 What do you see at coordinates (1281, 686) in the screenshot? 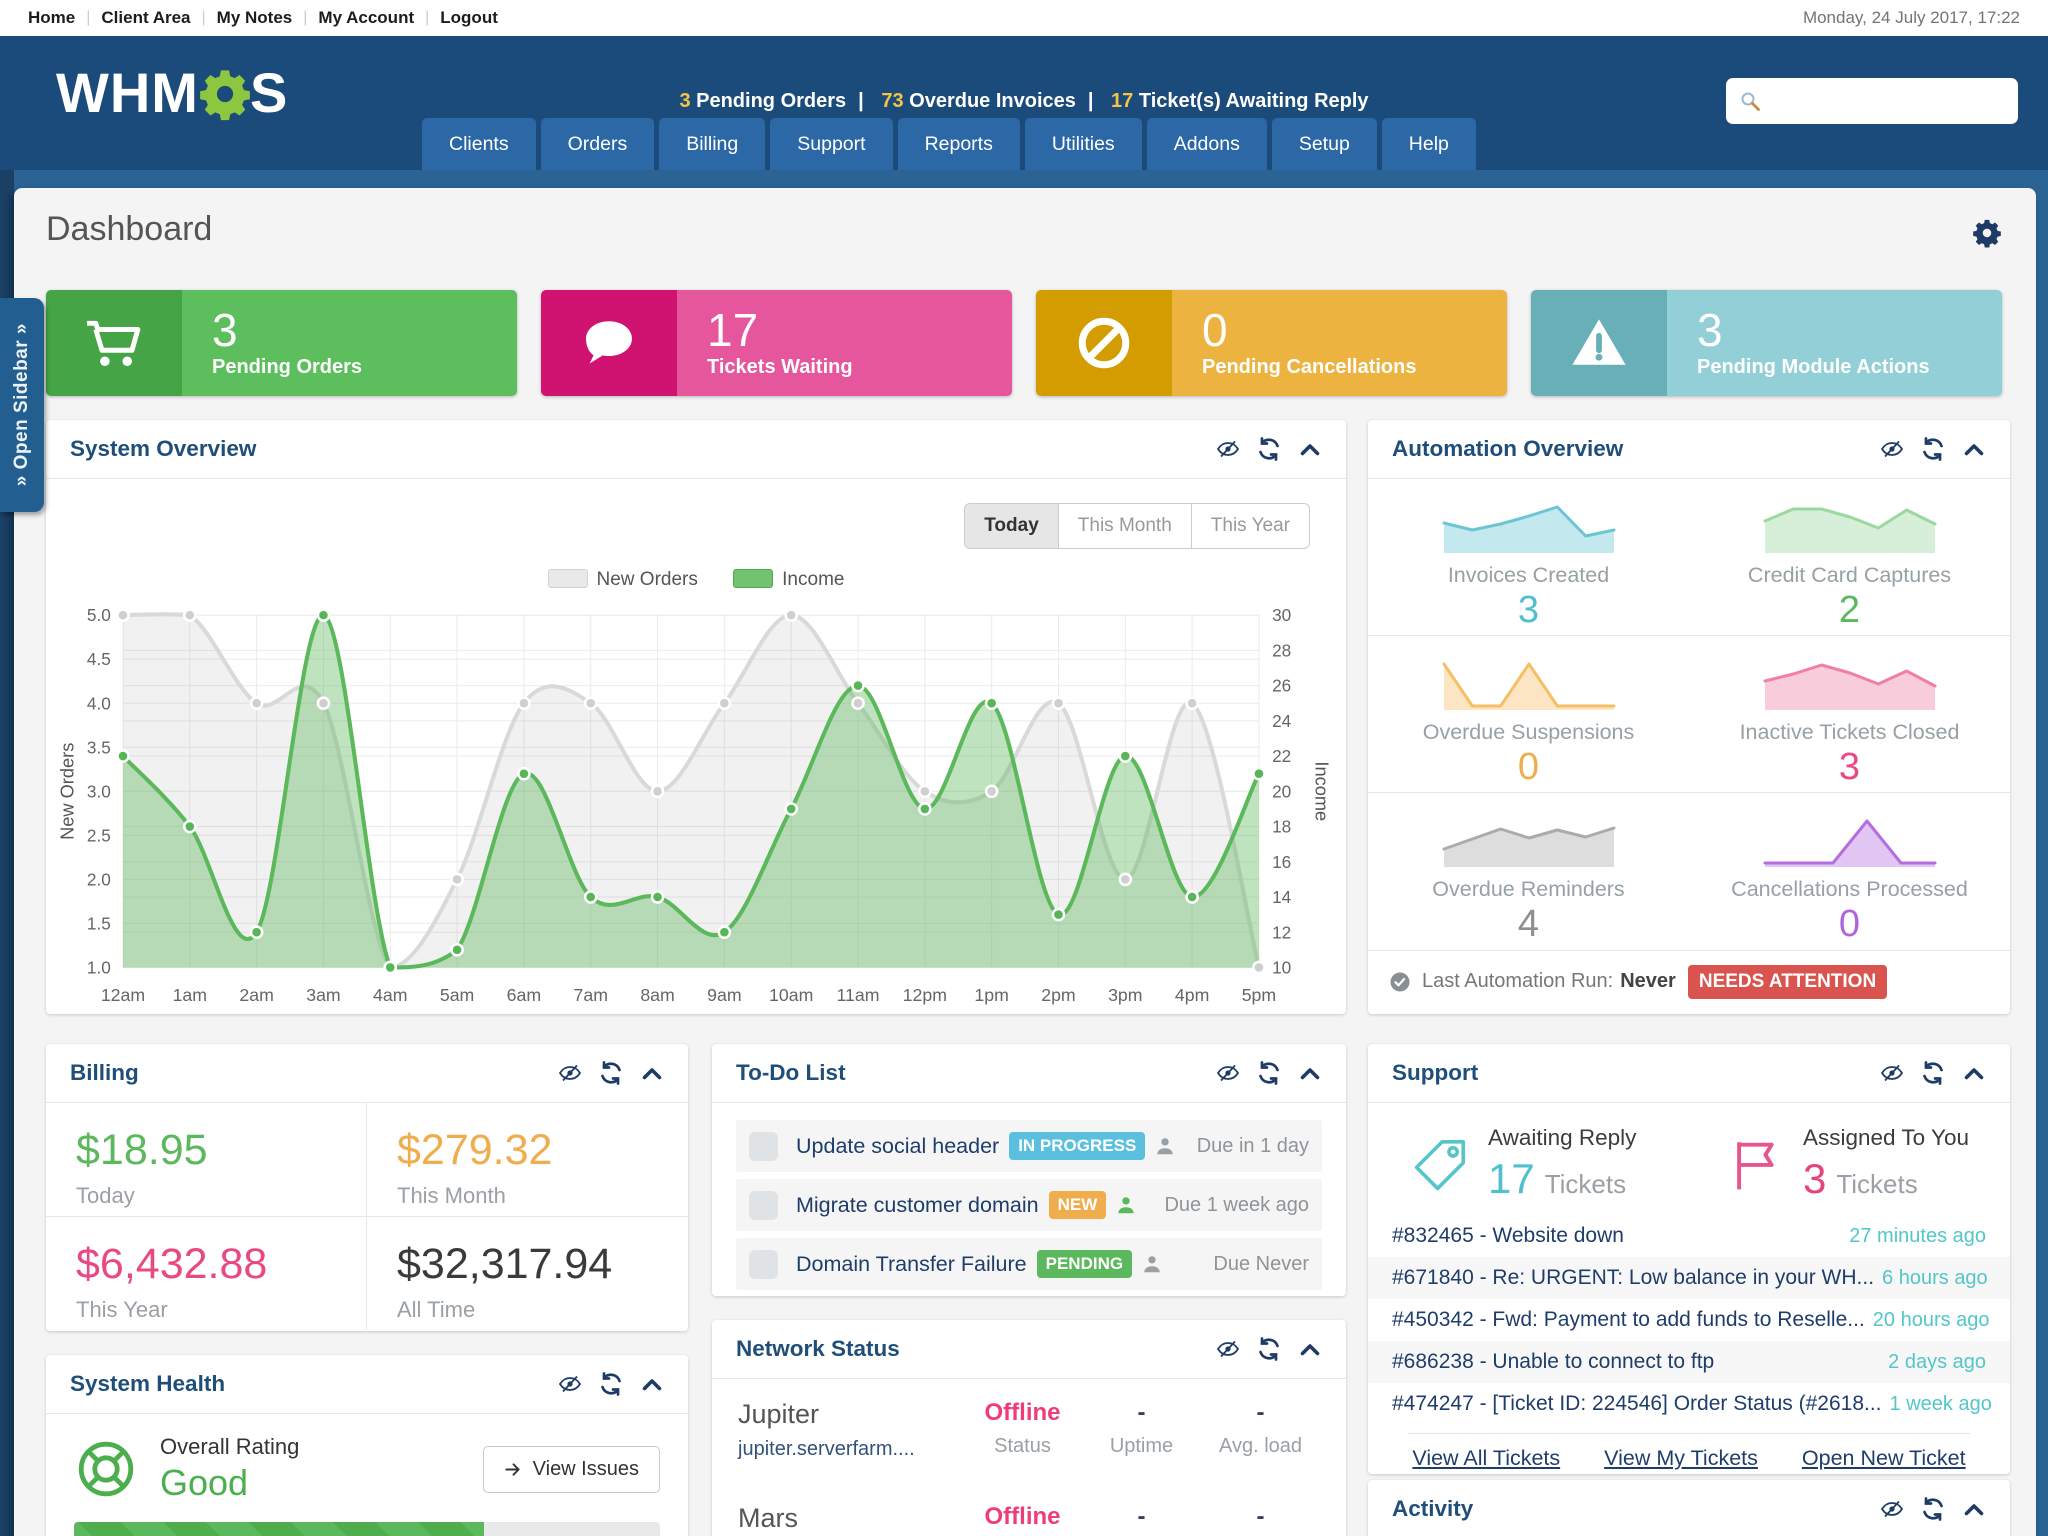
I see `svg-text: 26` at bounding box center [1281, 686].